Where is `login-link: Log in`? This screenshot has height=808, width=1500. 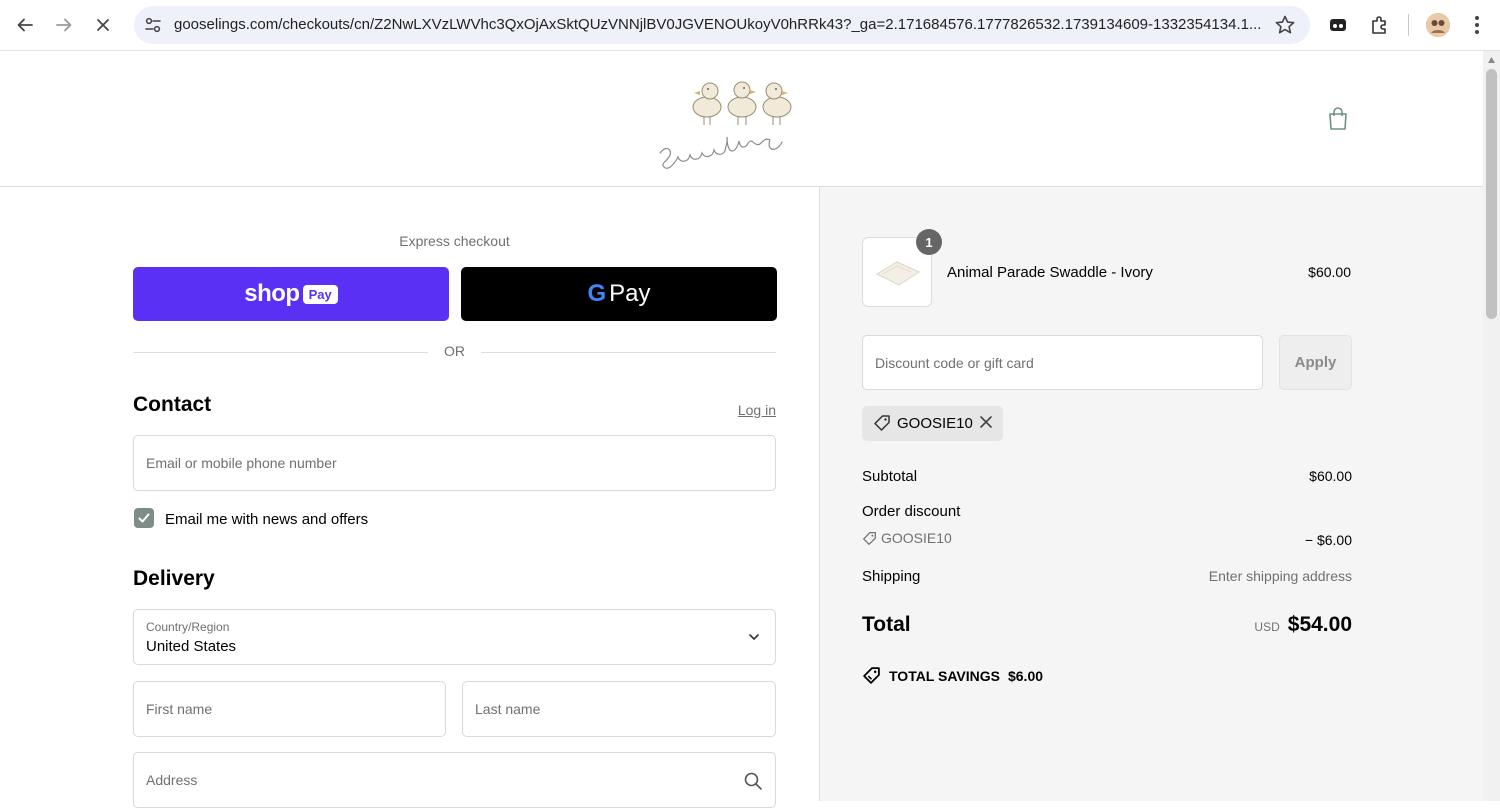 login-link: Log in is located at coordinates (743, 410).